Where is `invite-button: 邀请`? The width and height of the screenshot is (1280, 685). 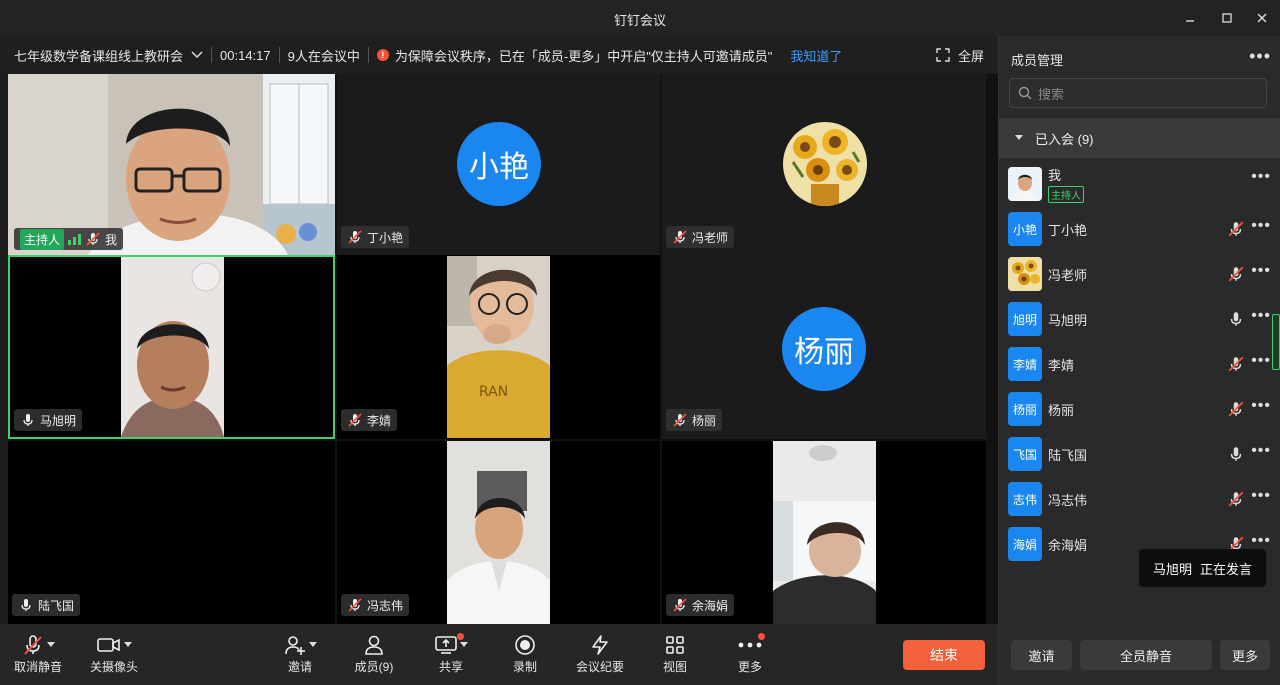 invite-button: 邀请 is located at coordinates (300, 653).